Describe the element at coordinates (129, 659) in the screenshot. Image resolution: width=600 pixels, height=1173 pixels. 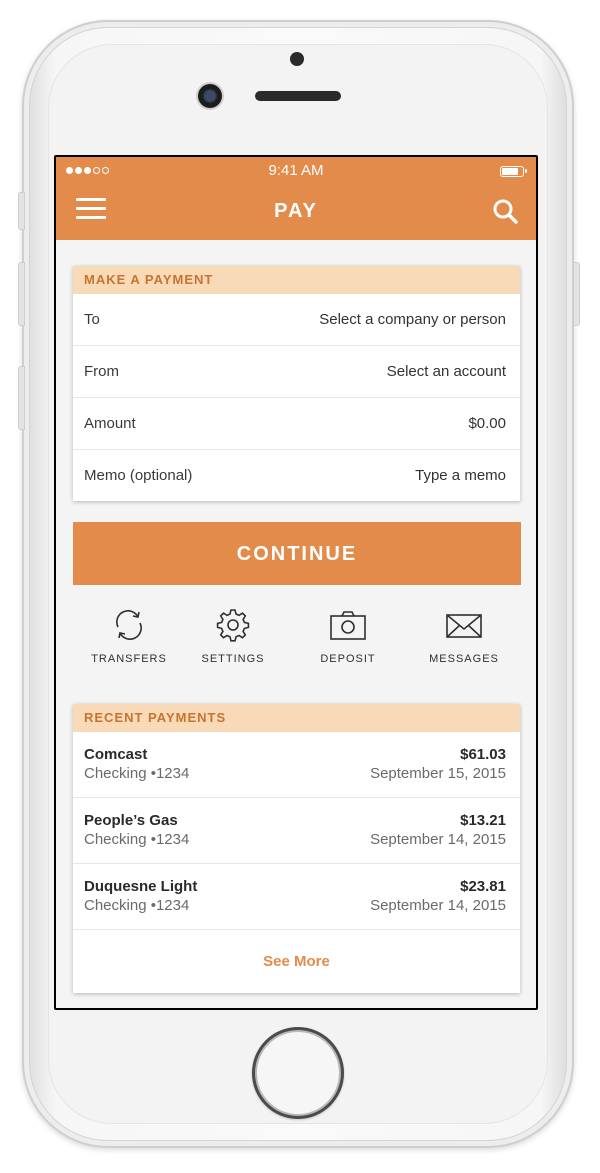
I see `transfers-label: TRANSFERS` at that location.